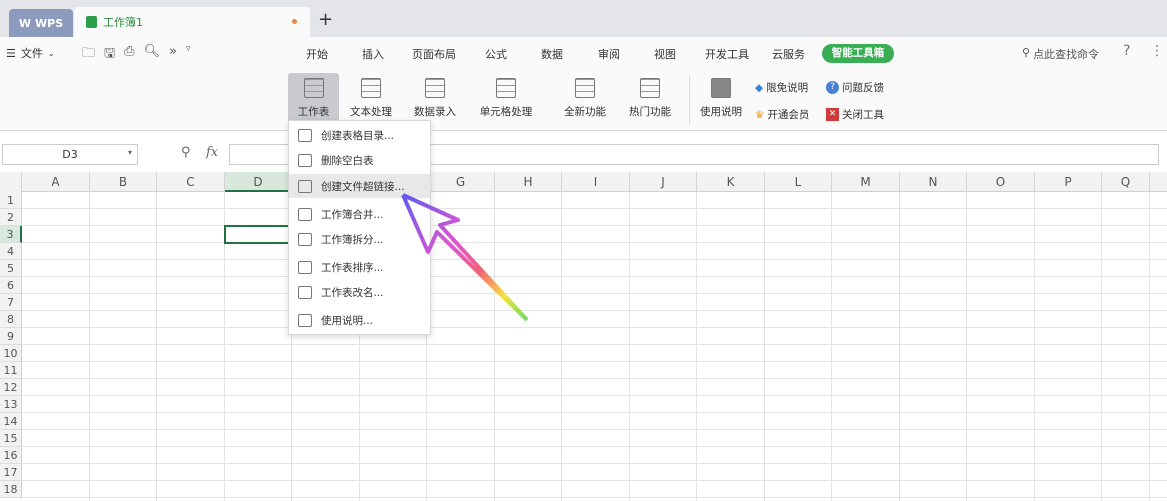 Image resolution: width=1167 pixels, height=501 pixels. I want to click on arrow-icon, so click(465, 257).